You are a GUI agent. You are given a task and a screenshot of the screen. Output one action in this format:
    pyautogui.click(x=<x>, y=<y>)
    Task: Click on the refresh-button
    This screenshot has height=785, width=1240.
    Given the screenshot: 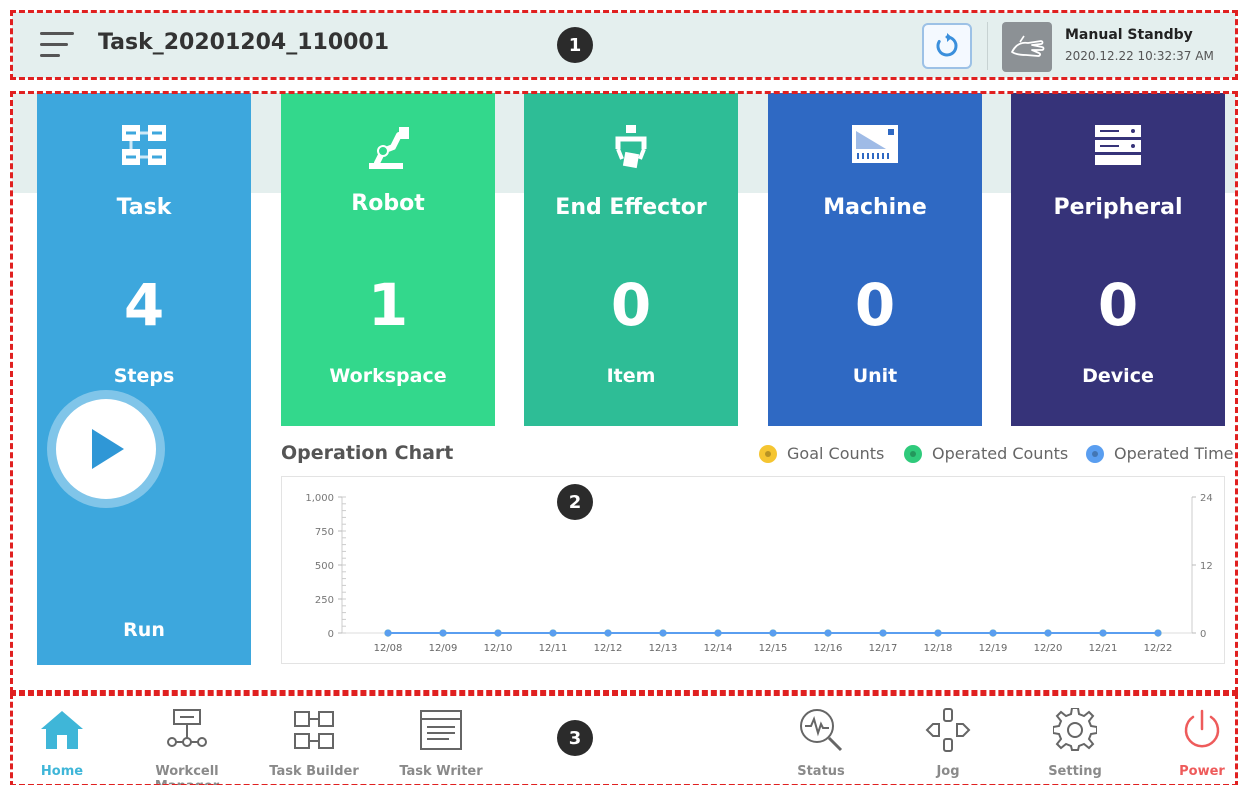 What is the action you would take?
    pyautogui.click(x=947, y=46)
    